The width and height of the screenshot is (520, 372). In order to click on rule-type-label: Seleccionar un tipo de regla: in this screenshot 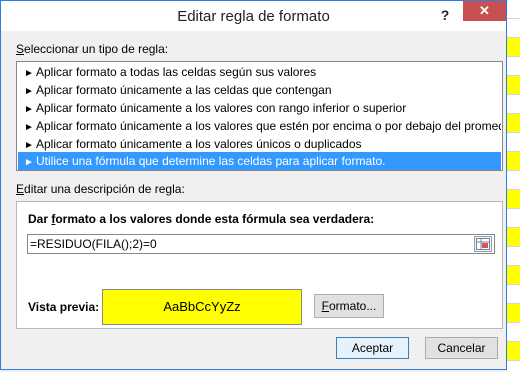, I will do `click(92, 49)`.